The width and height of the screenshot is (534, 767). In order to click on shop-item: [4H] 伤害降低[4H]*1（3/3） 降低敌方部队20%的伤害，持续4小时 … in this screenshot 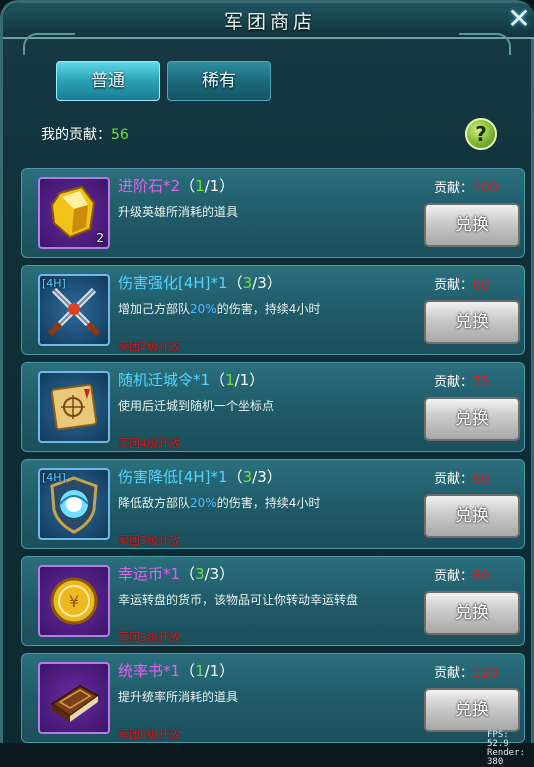, I will do `click(273, 504)`.